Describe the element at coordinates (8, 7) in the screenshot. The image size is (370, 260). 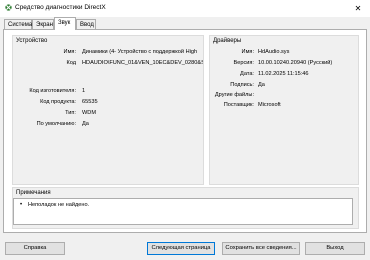
I see `directx-app-icon` at that location.